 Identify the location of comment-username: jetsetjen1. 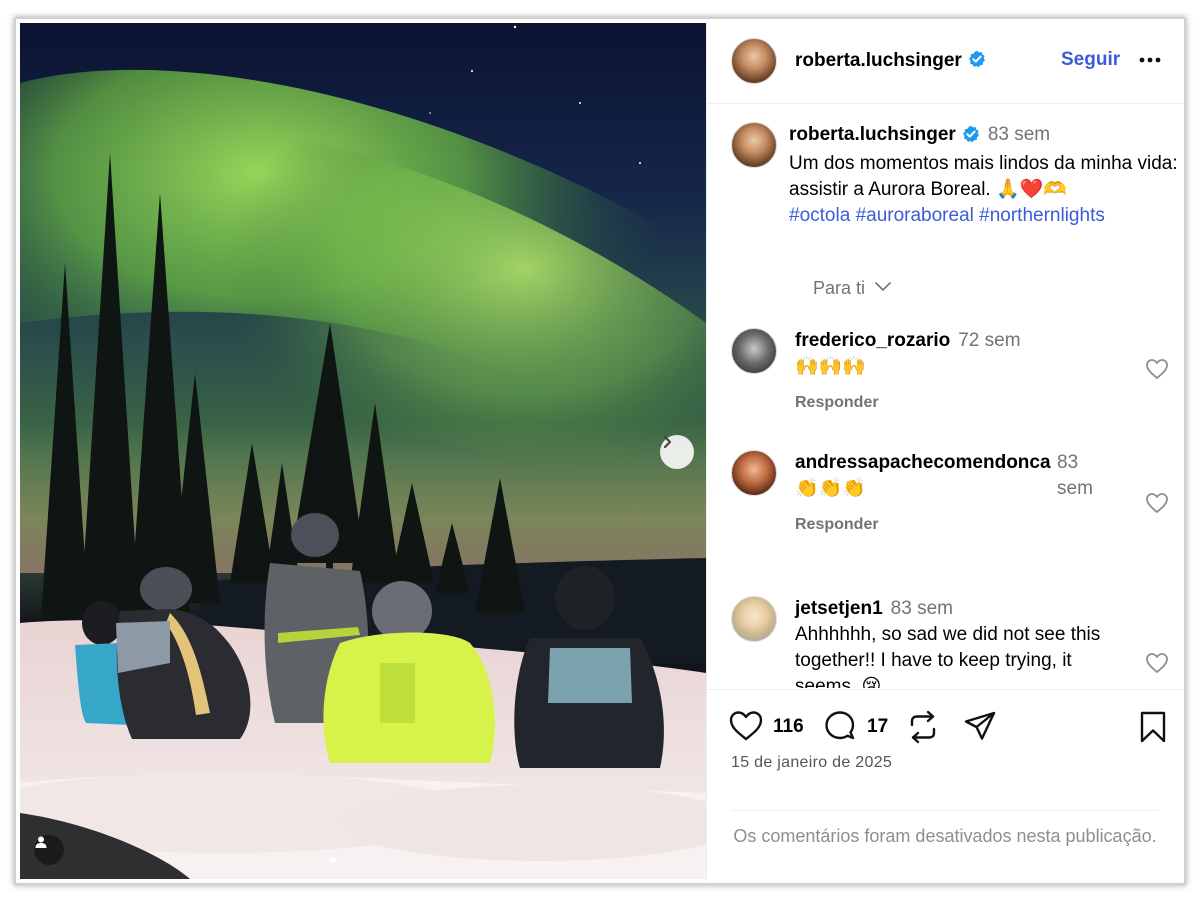
(839, 608).